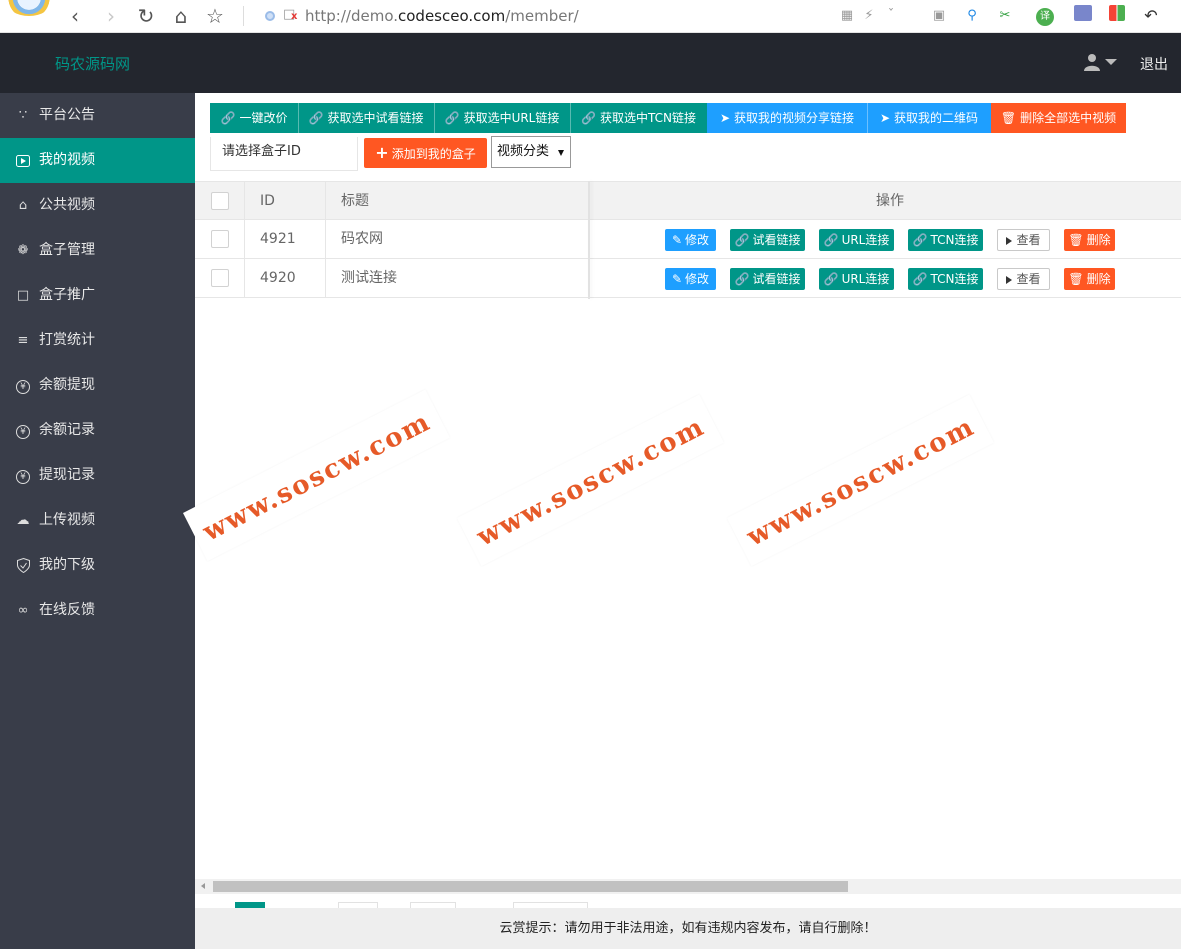 Image resolution: width=1181 pixels, height=949 pixels. I want to click on search-icon: ⚲, so click(972, 16).